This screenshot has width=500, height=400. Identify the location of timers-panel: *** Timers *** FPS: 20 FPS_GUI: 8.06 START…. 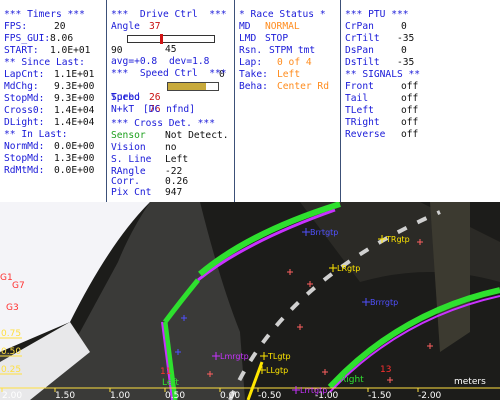
(53, 101).